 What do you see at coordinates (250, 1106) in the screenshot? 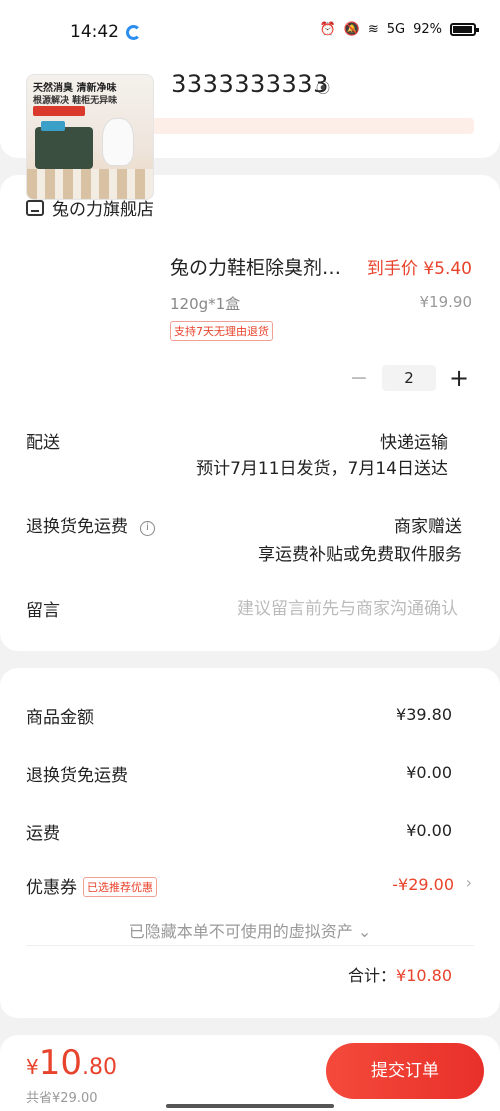
I see `home-indicator` at bounding box center [250, 1106].